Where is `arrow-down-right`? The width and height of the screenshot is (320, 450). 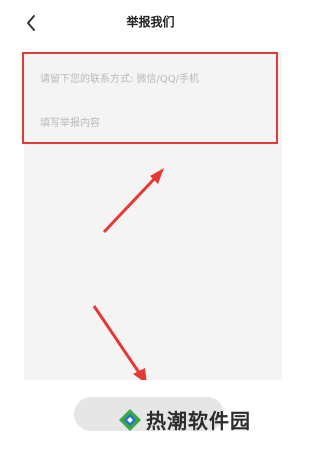
arrow-down-right is located at coordinates (119, 344).